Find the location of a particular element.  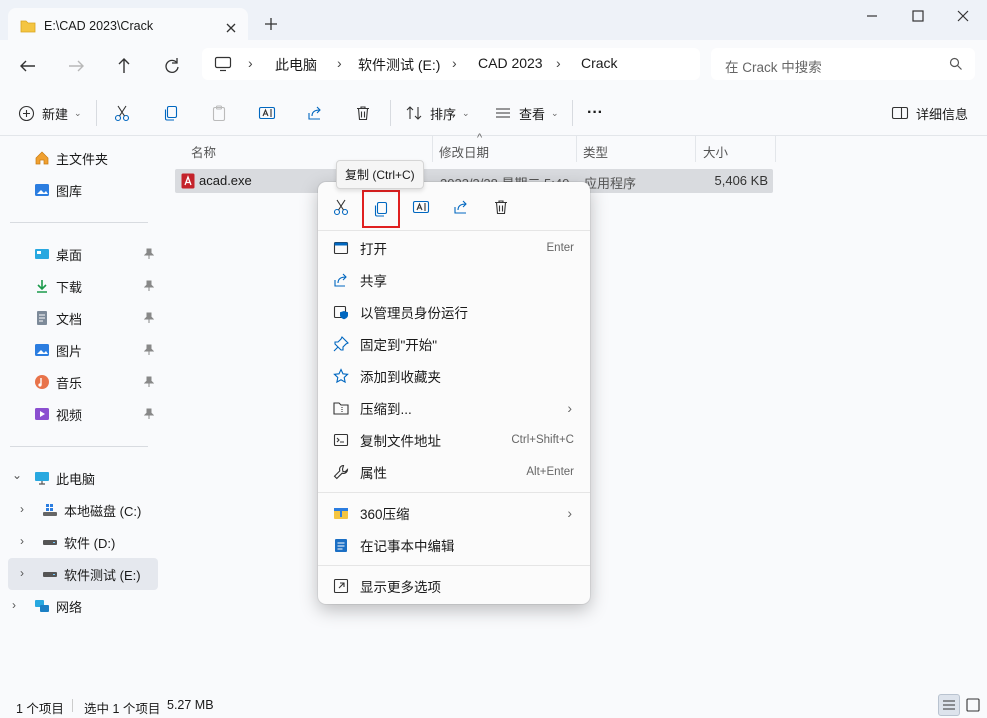

address-bar: › 此电脑 › 软件测试 (E:) › CAD 2023 › Crack is located at coordinates (451, 64).